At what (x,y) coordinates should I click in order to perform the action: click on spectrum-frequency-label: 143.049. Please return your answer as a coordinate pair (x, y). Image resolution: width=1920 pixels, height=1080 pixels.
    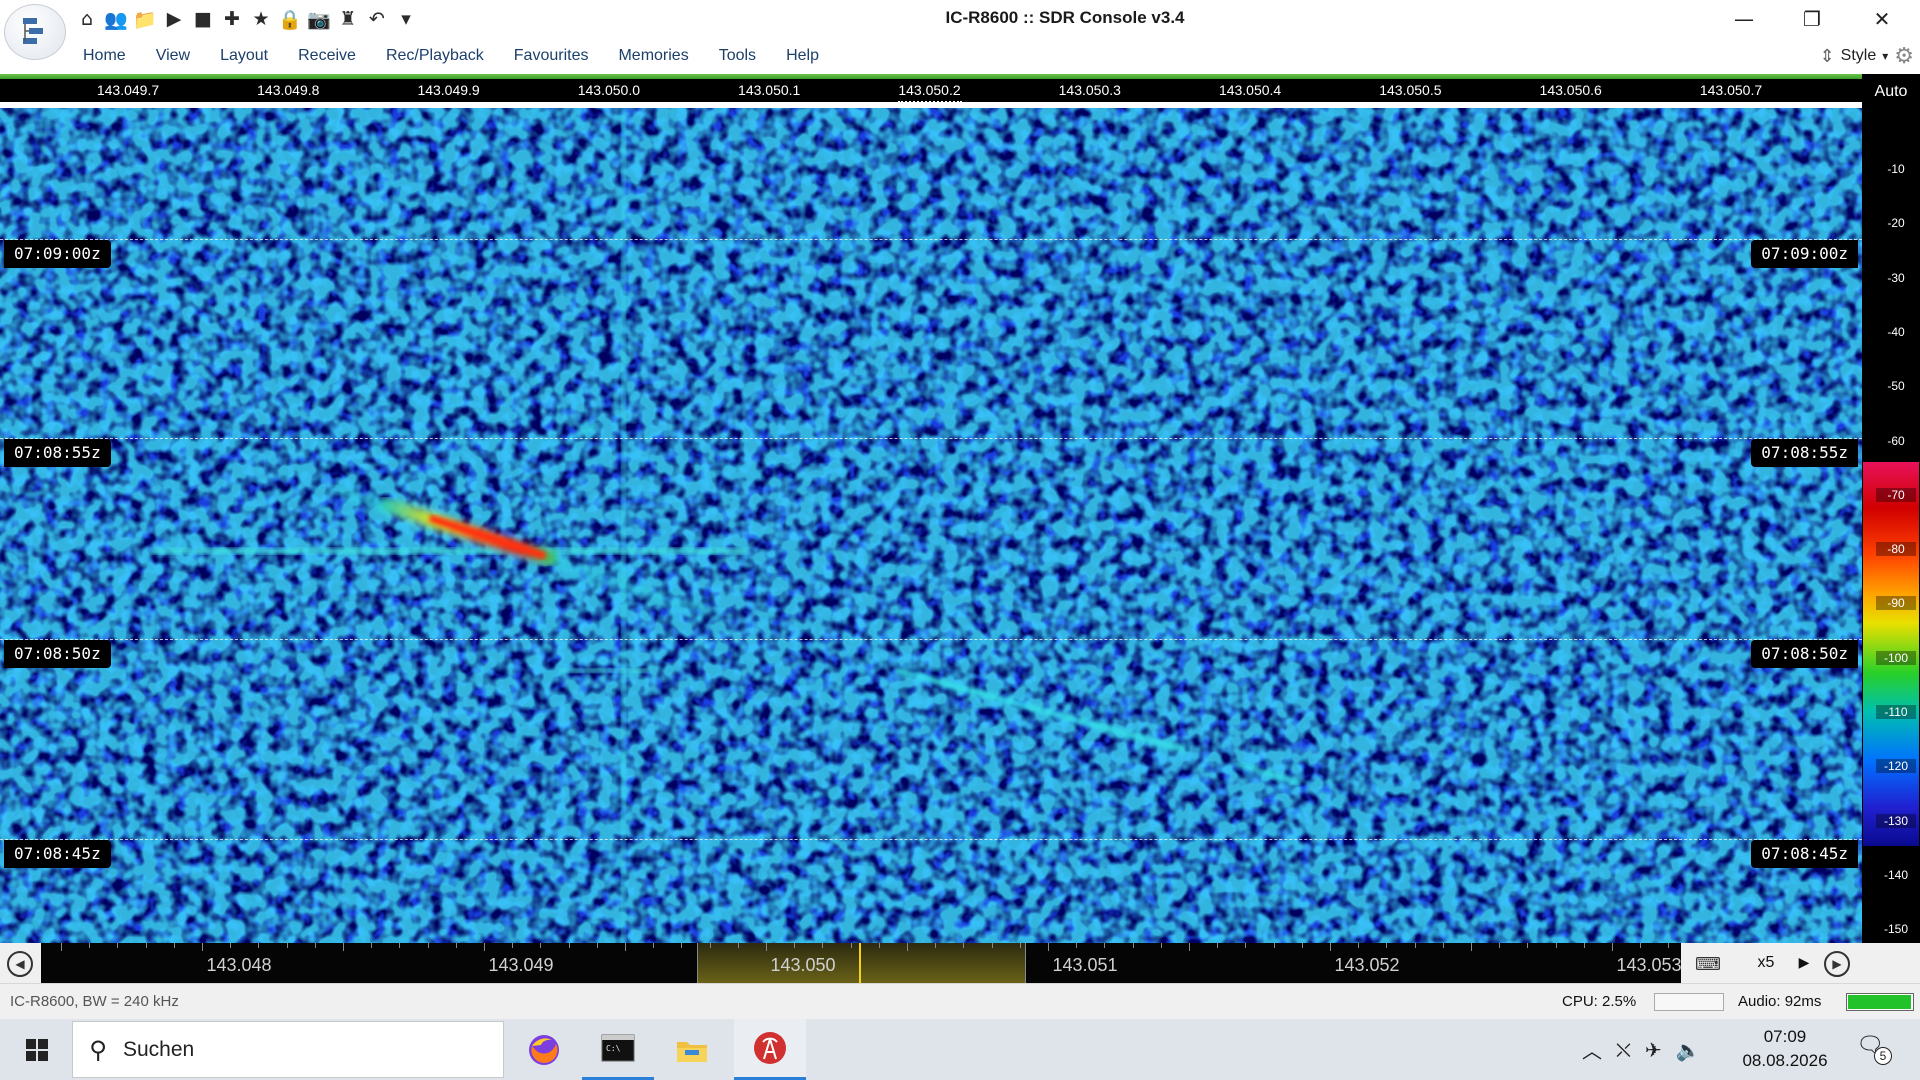
    Looking at the image, I should click on (521, 965).